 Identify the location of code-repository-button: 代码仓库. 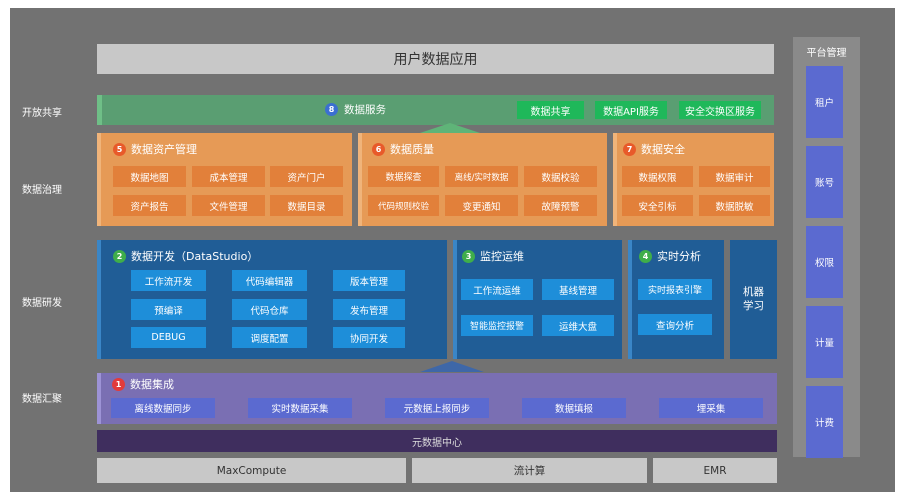
(269, 309).